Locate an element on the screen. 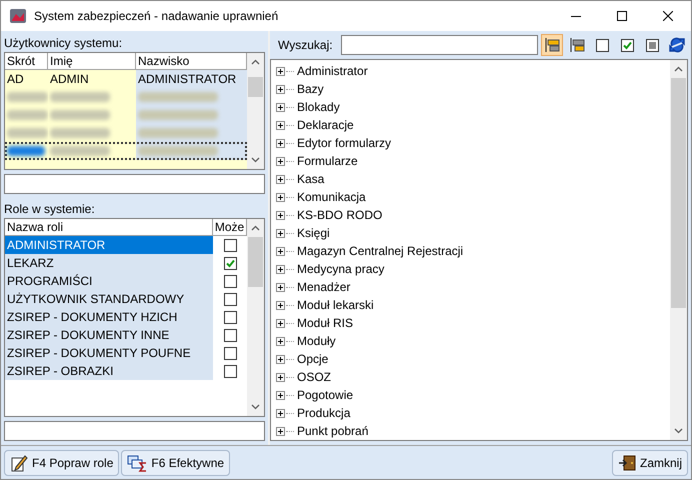 This screenshot has width=692, height=480. search-field is located at coordinates (439, 45).